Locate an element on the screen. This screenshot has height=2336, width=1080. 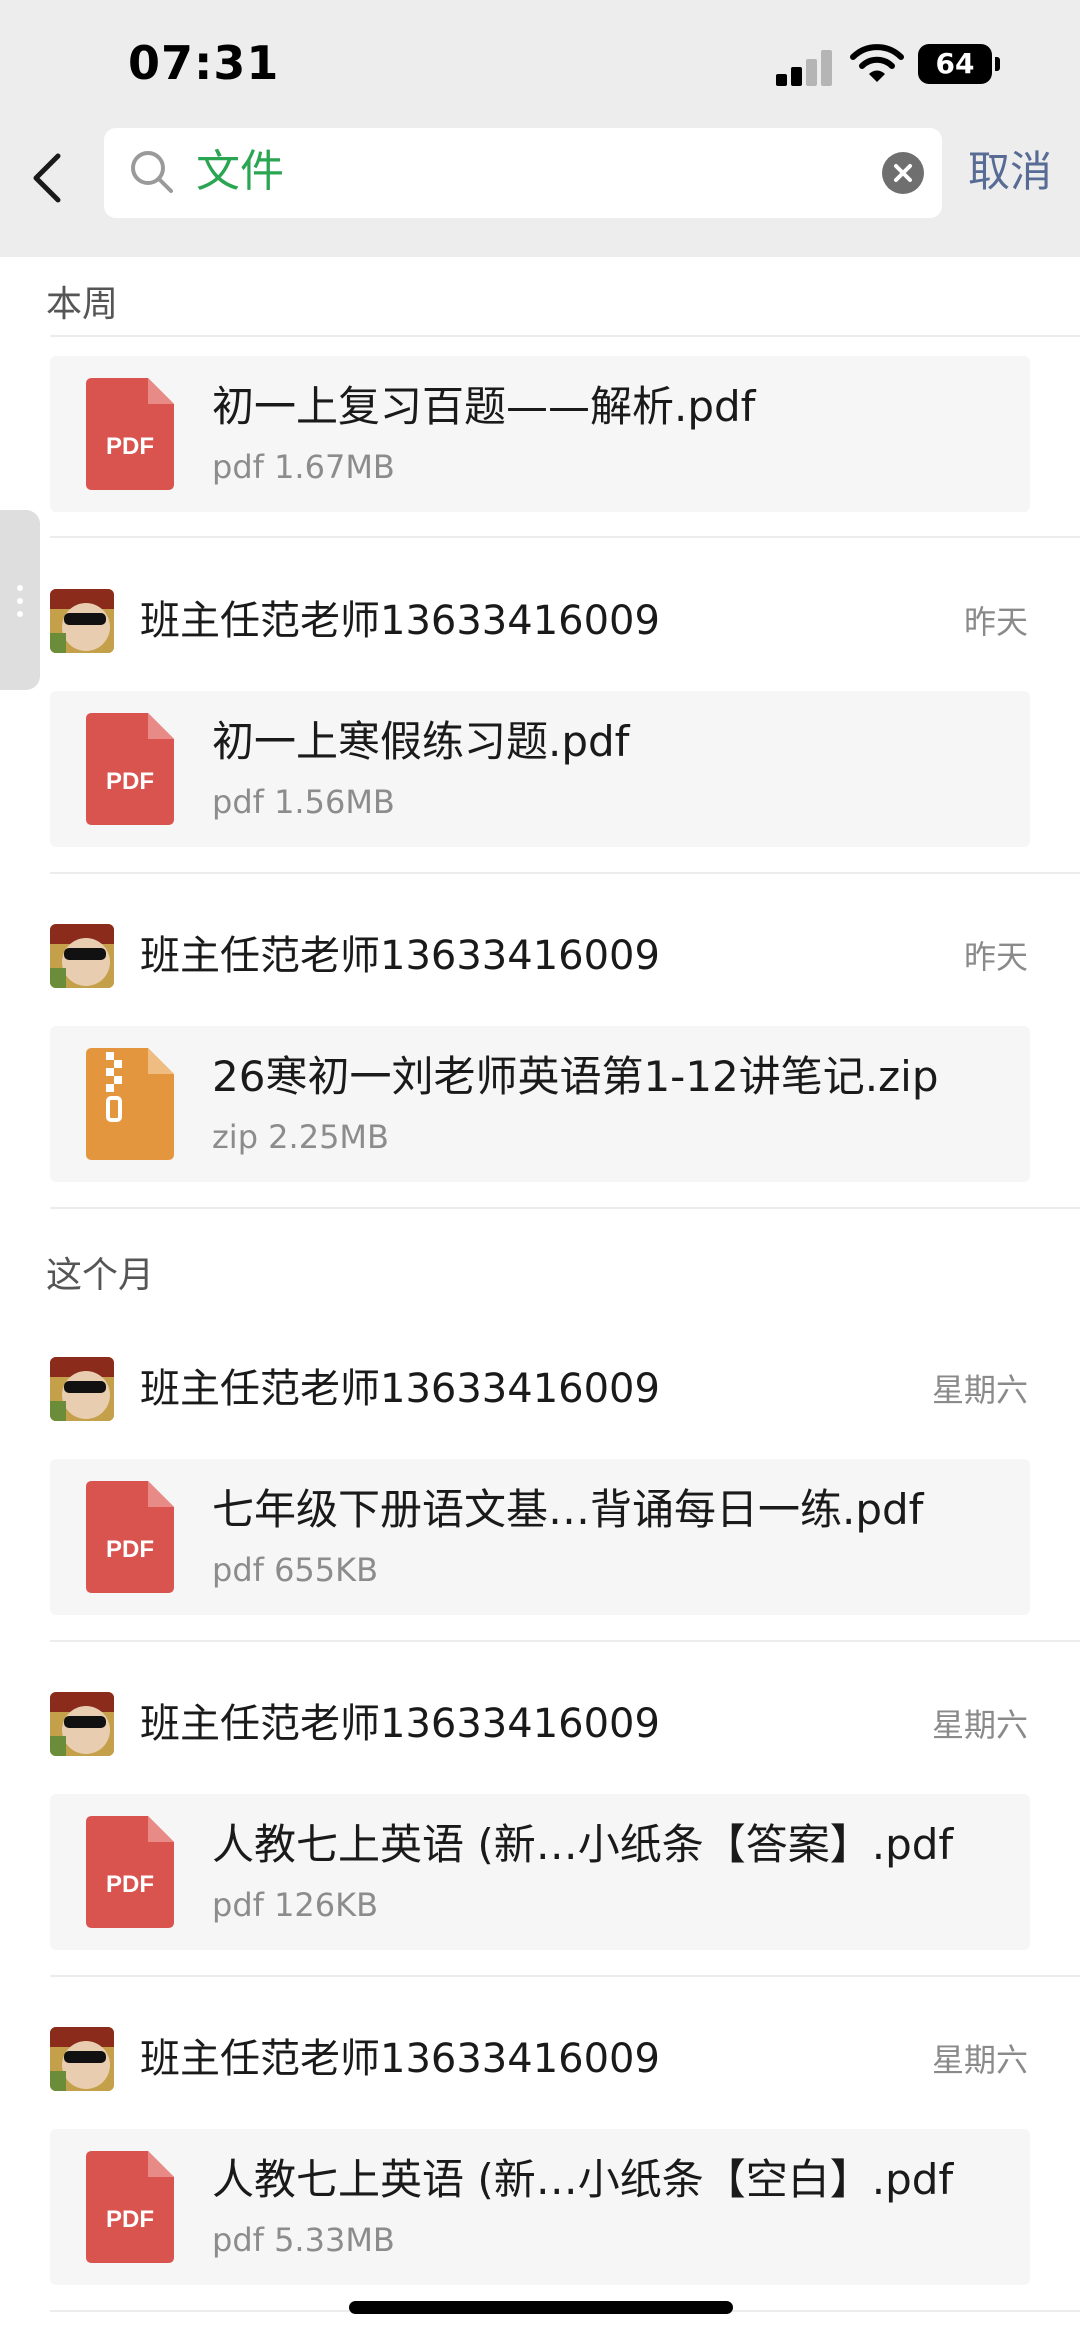
battery-level: 64 is located at coordinates (955, 64).